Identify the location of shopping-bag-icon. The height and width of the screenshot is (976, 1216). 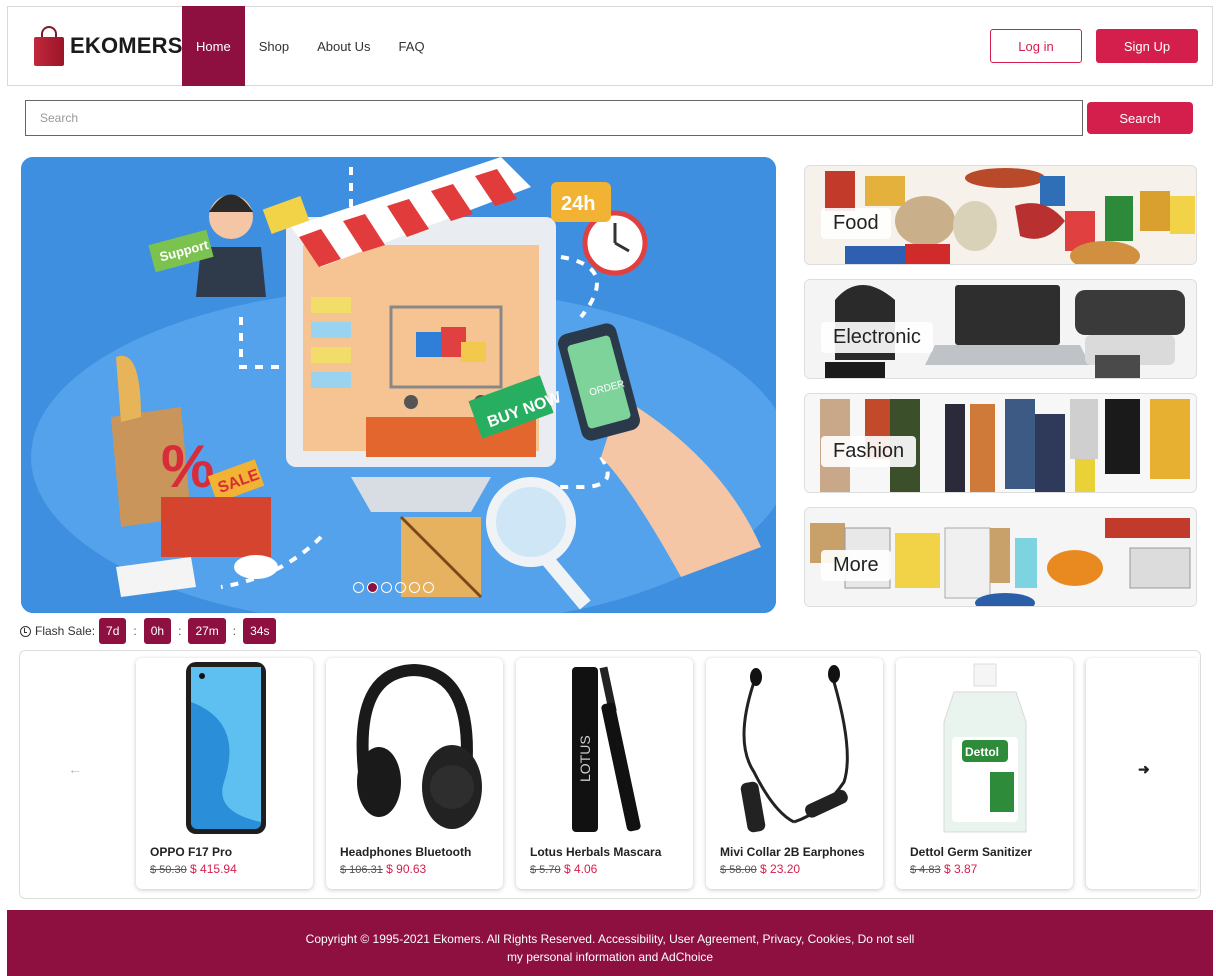
(49, 46).